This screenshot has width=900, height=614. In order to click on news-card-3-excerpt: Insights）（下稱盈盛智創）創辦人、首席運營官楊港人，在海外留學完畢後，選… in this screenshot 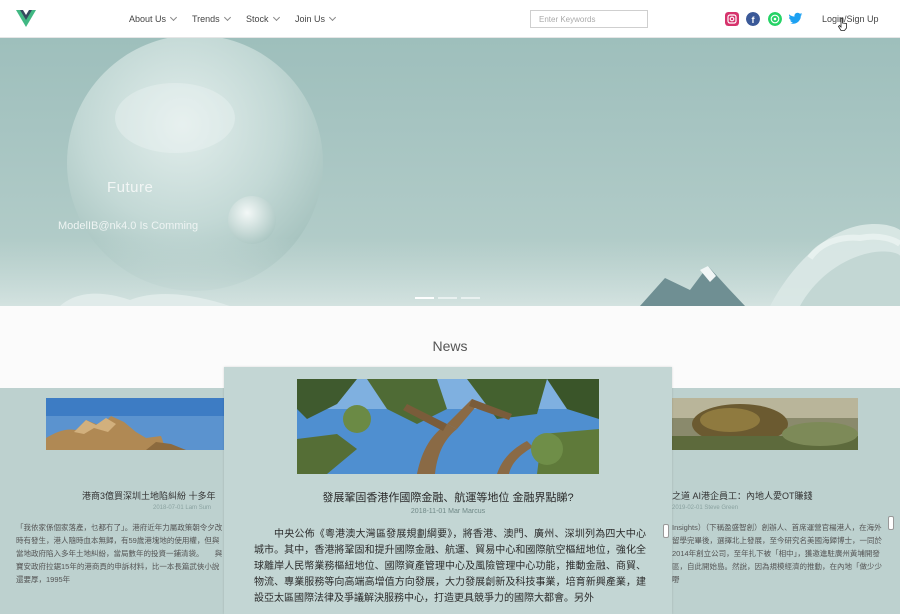, I will do `click(777, 553)`.